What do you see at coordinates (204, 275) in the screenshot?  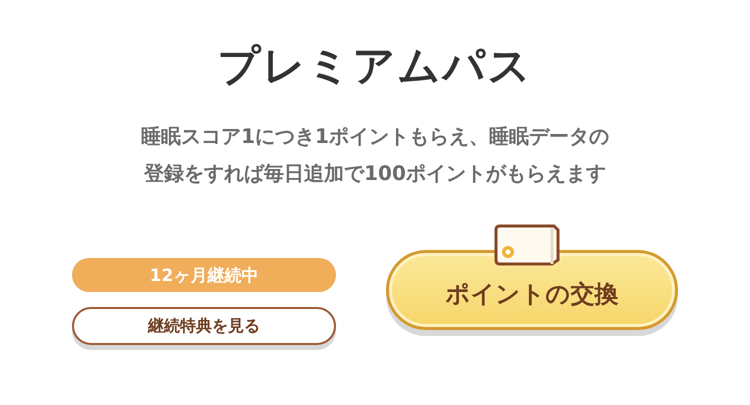 I see `streak-badge: 12ヶ月継続中` at bounding box center [204, 275].